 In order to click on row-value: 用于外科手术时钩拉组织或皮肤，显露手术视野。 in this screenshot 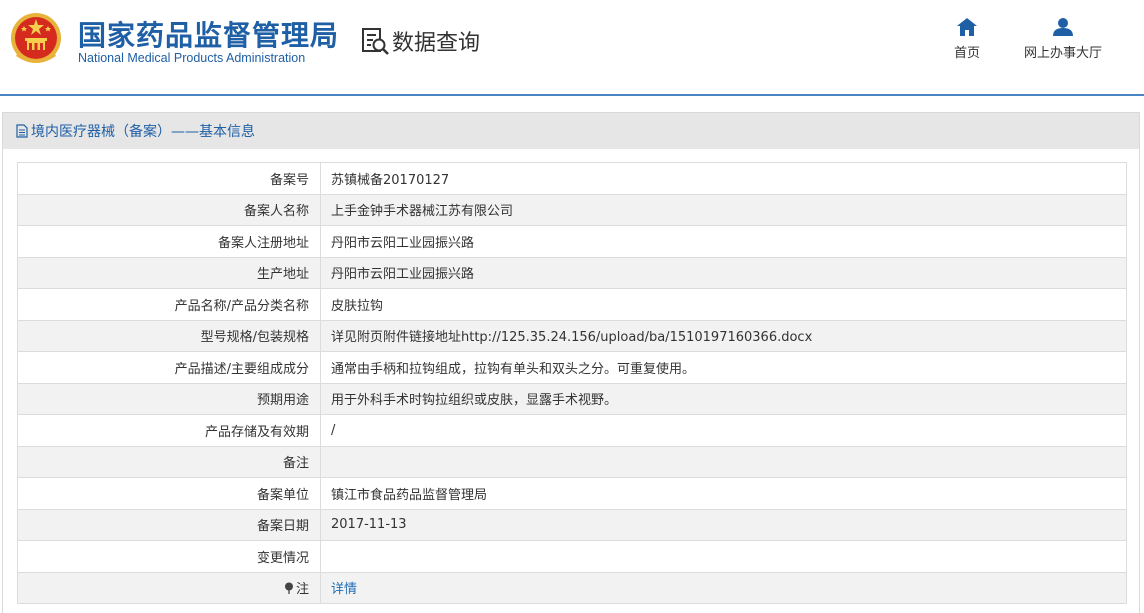, I will do `click(723, 398)`.